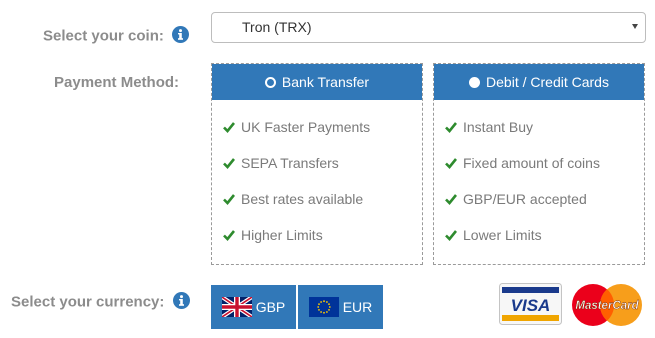  I want to click on list-item: UK Faster Payments, so click(322, 127).